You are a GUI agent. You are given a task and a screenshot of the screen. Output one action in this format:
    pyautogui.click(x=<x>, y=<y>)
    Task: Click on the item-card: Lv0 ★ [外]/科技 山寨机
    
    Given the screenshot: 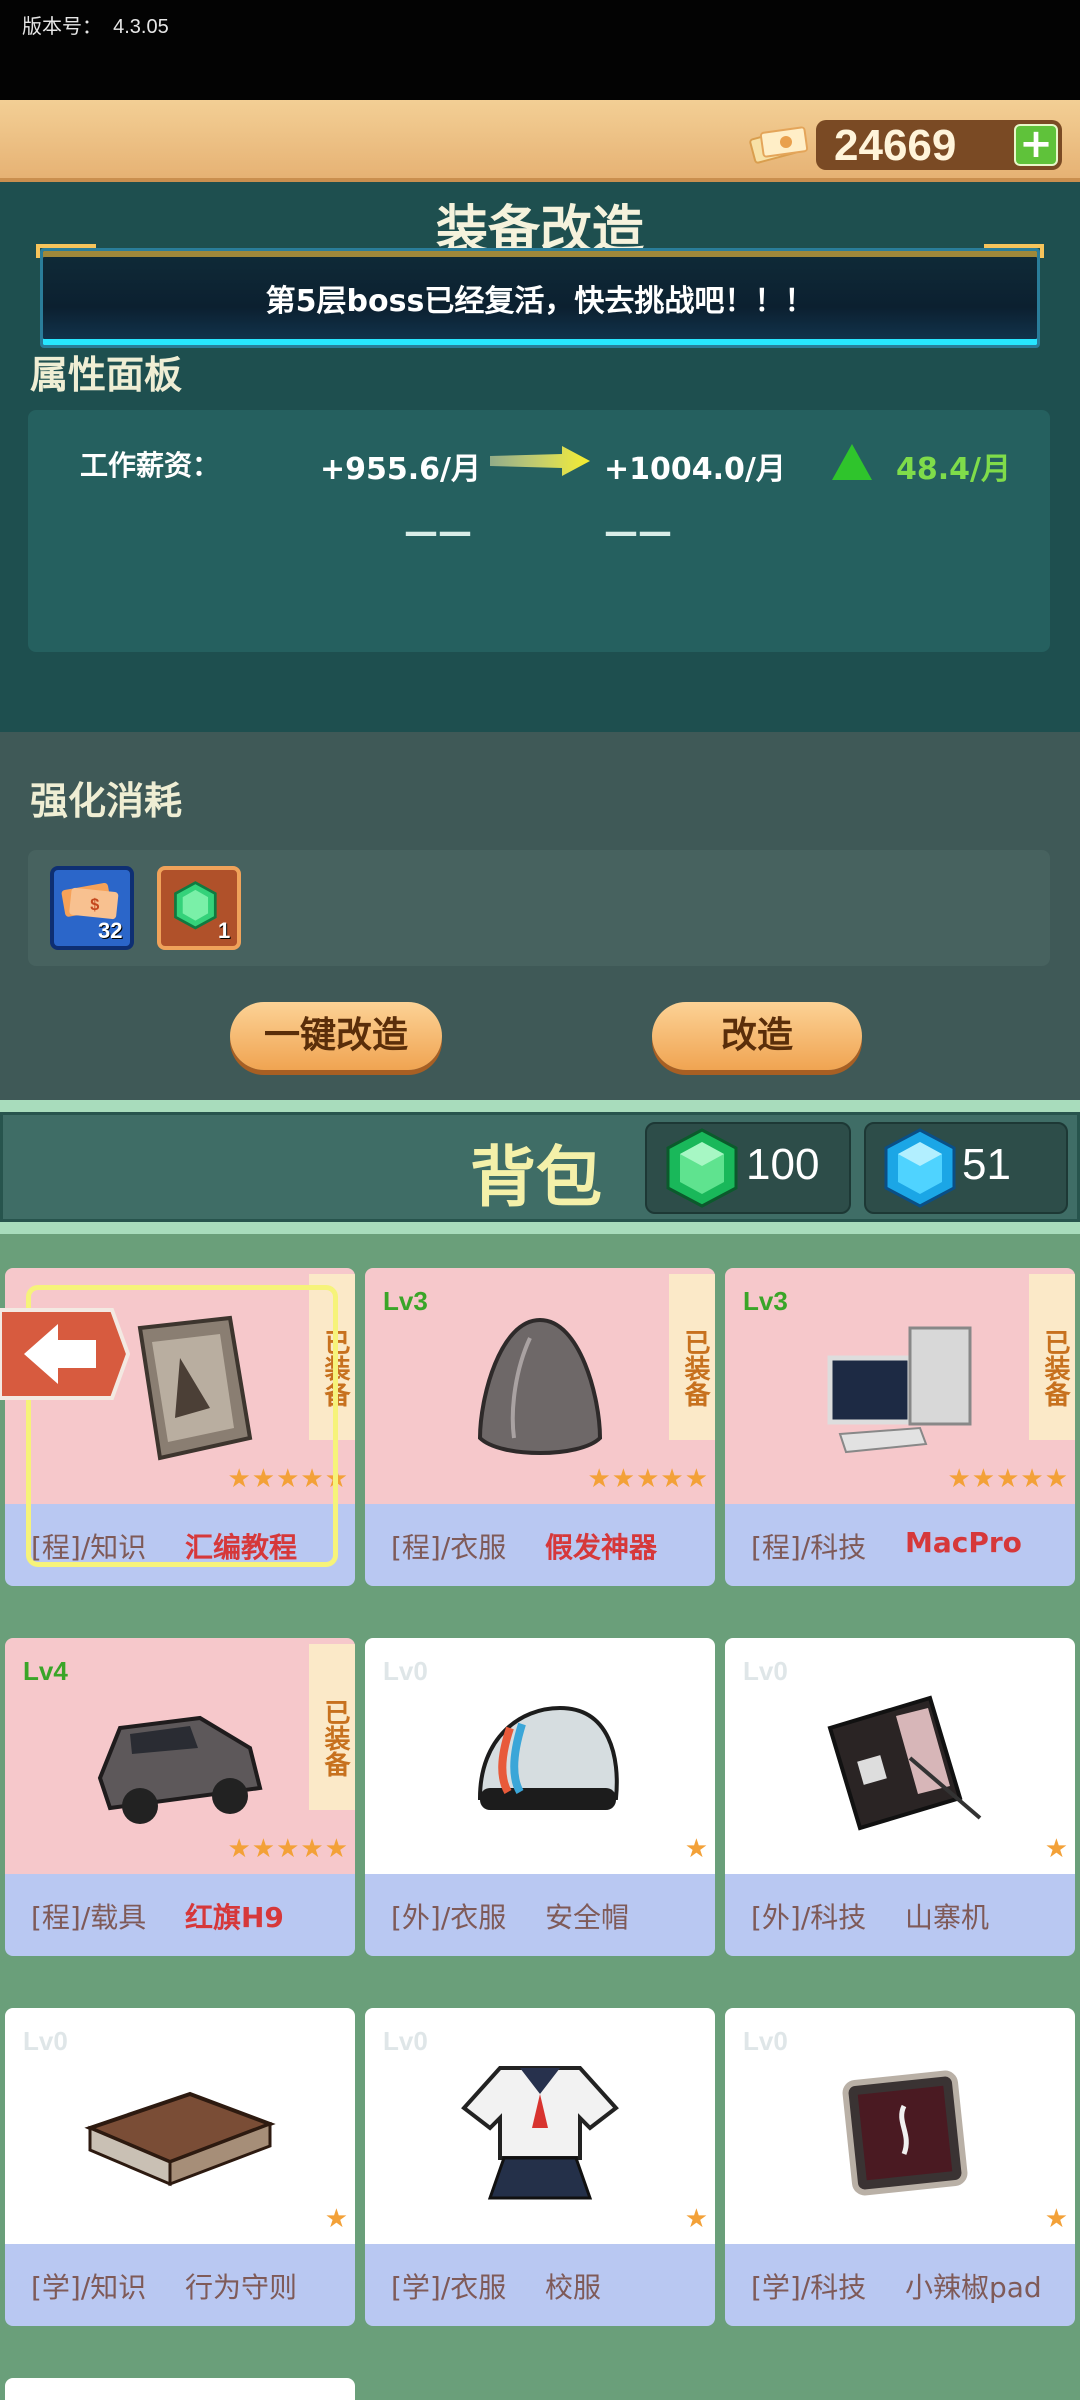 What is the action you would take?
    pyautogui.click(x=900, y=1797)
    